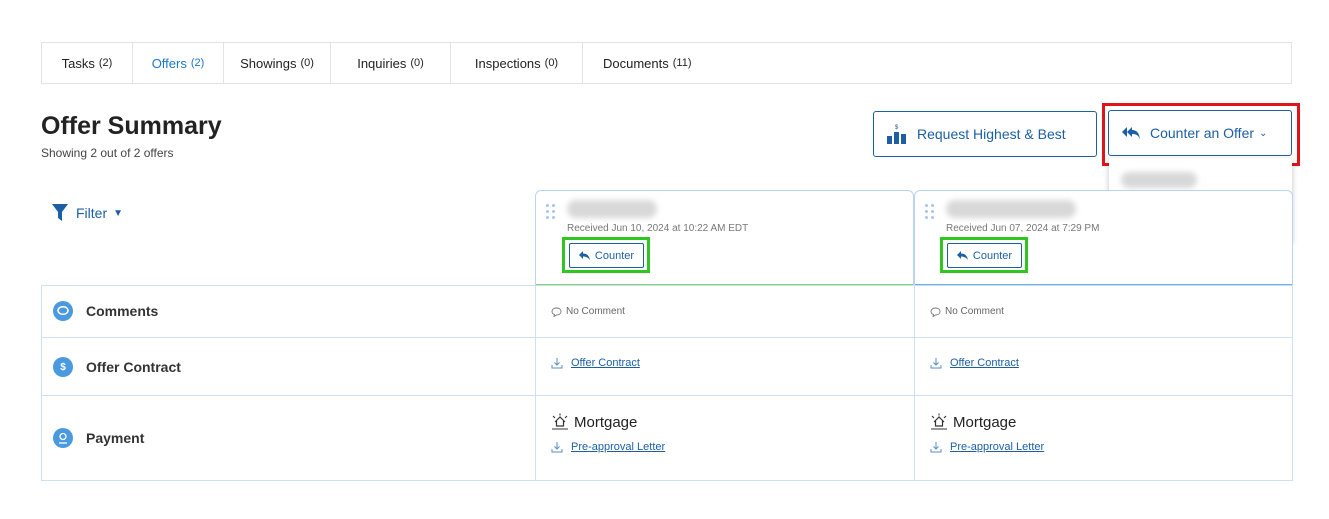  I want to click on row-label-text: Payment, so click(115, 438).